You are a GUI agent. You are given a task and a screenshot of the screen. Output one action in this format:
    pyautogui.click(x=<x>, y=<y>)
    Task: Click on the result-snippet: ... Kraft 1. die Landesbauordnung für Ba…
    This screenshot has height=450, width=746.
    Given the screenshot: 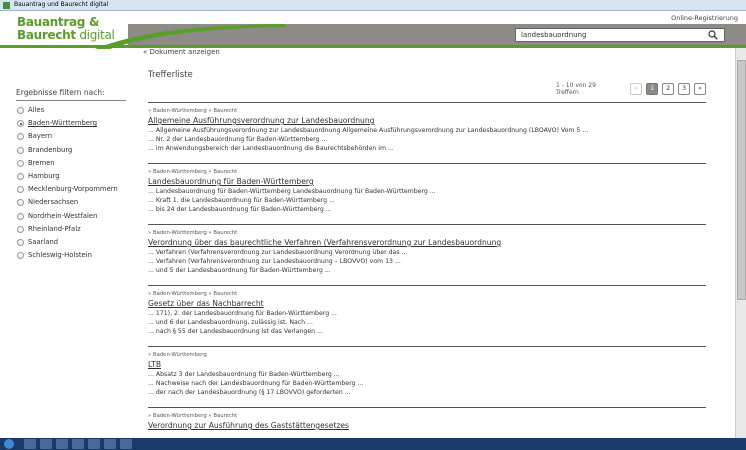 What is the action you would take?
    pyautogui.click(x=241, y=200)
    